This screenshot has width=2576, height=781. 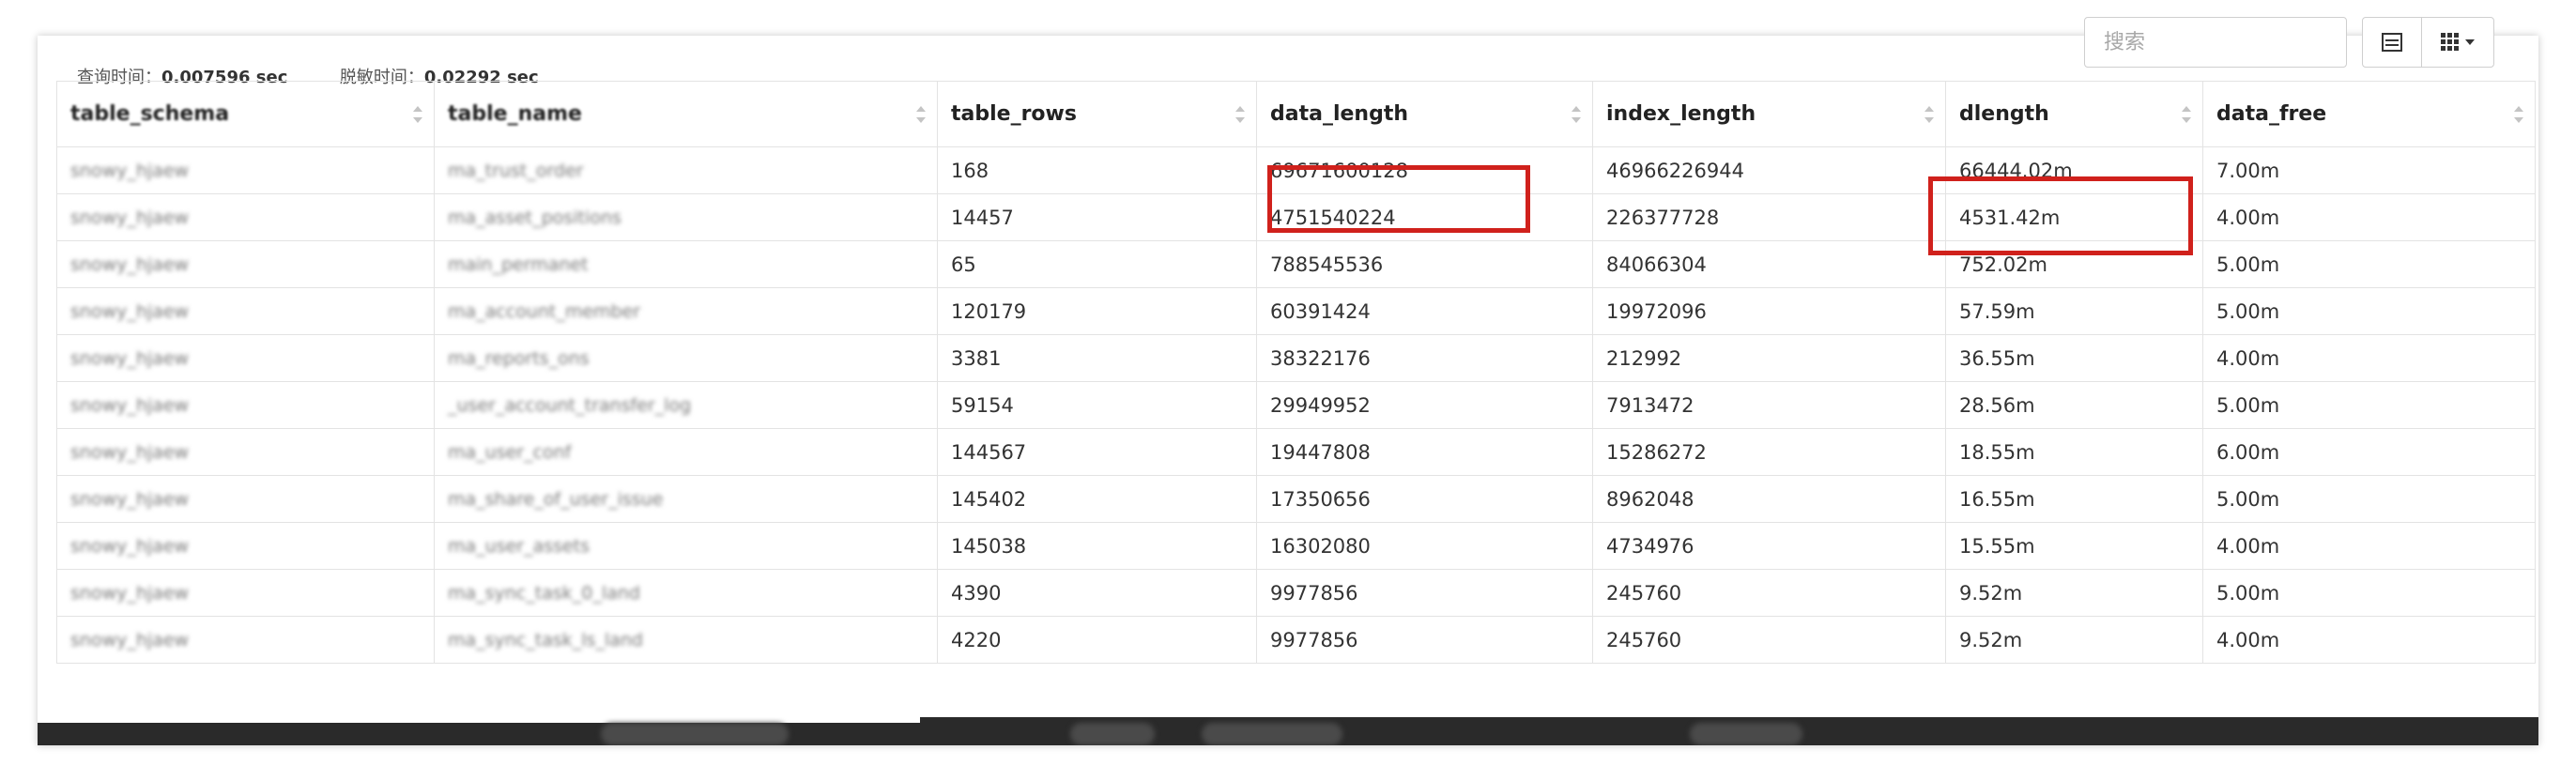 I want to click on grid-icon, so click(x=2451, y=42).